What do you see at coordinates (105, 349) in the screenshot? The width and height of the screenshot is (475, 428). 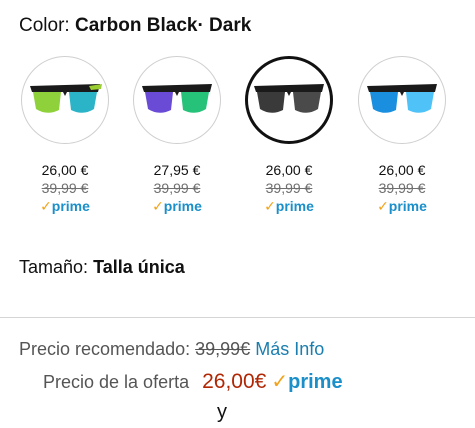 I see `recommended-price-label: Precio recomendado:` at bounding box center [105, 349].